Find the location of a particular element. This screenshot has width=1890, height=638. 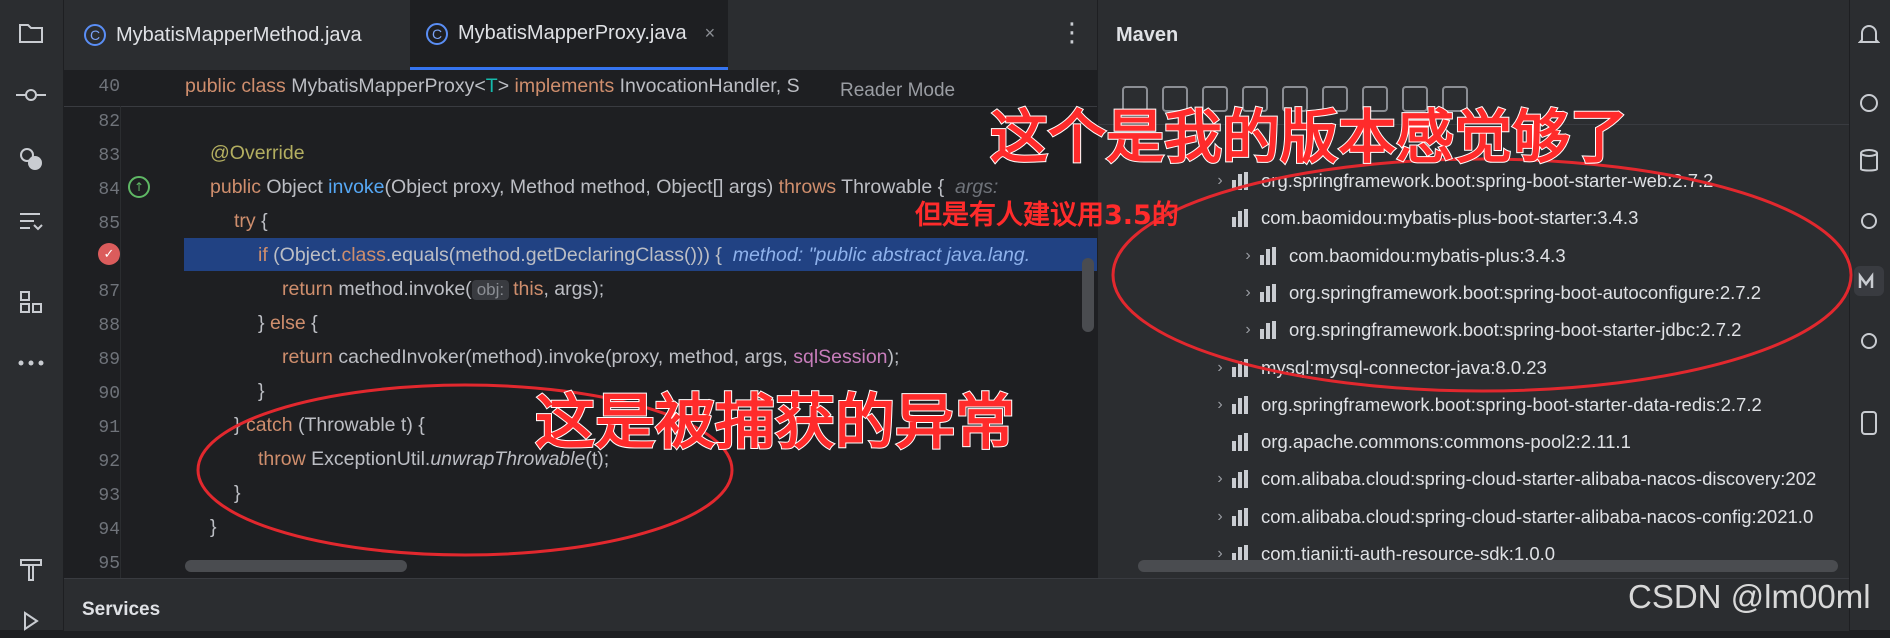

annotation-ellipse-dependencies is located at coordinates (1482, 275).